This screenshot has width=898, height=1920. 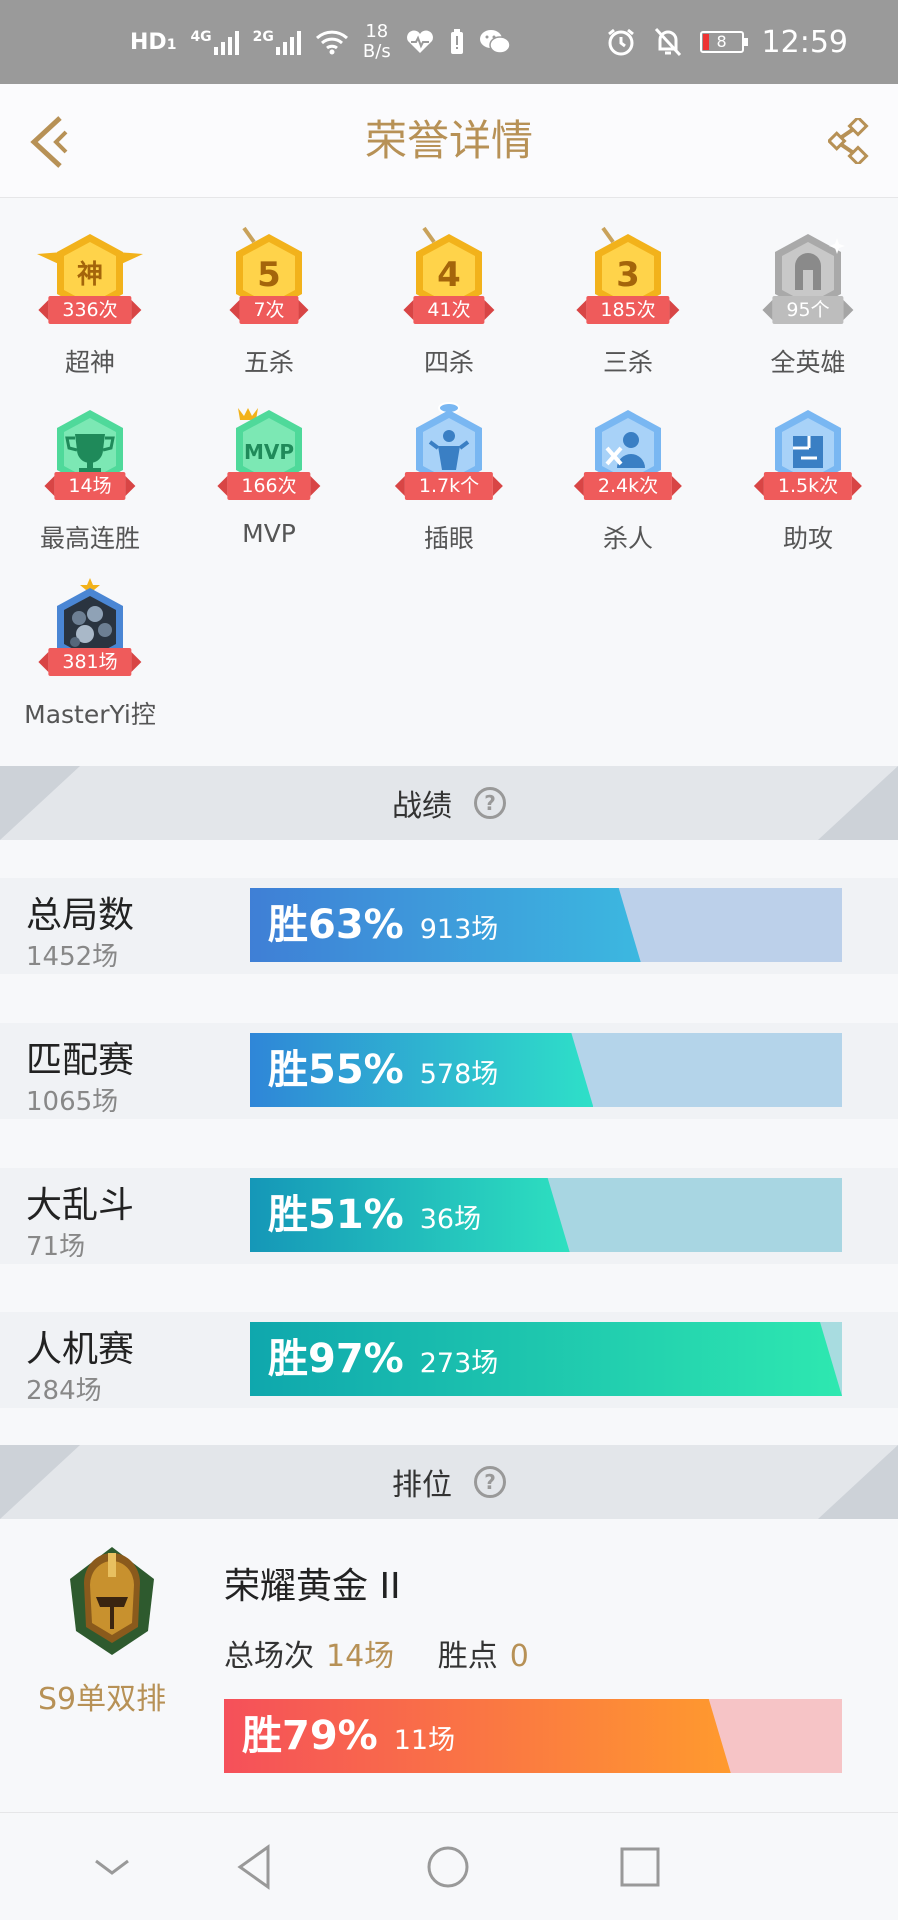 I want to click on wins-count: 11场, so click(x=424, y=1740).